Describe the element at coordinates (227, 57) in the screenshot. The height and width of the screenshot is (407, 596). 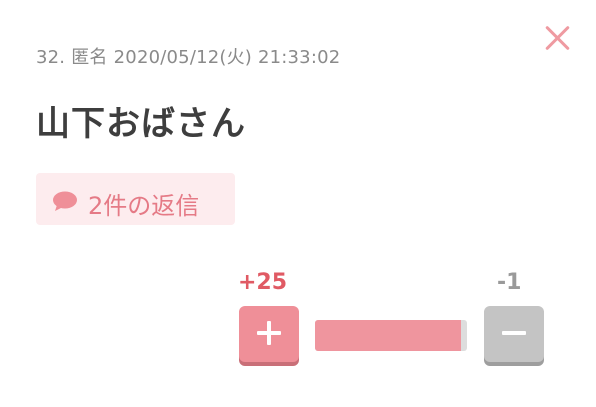
I see `comment-datetime: 2020/05/12(火) 21:33:02` at that location.